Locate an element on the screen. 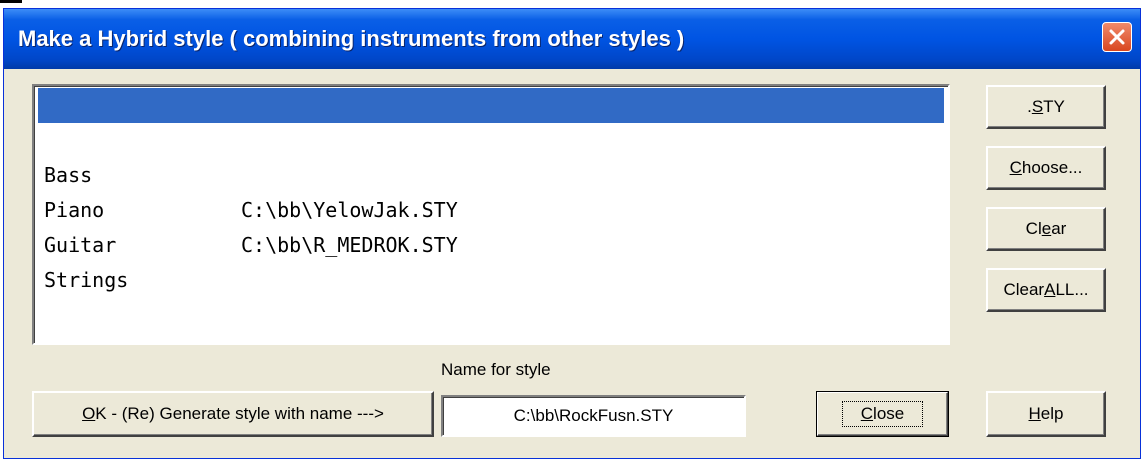 Image resolution: width=1143 pixels, height=461 pixels. generate-style-button: OK - (Re) Generate style with name ---> is located at coordinates (233, 414).